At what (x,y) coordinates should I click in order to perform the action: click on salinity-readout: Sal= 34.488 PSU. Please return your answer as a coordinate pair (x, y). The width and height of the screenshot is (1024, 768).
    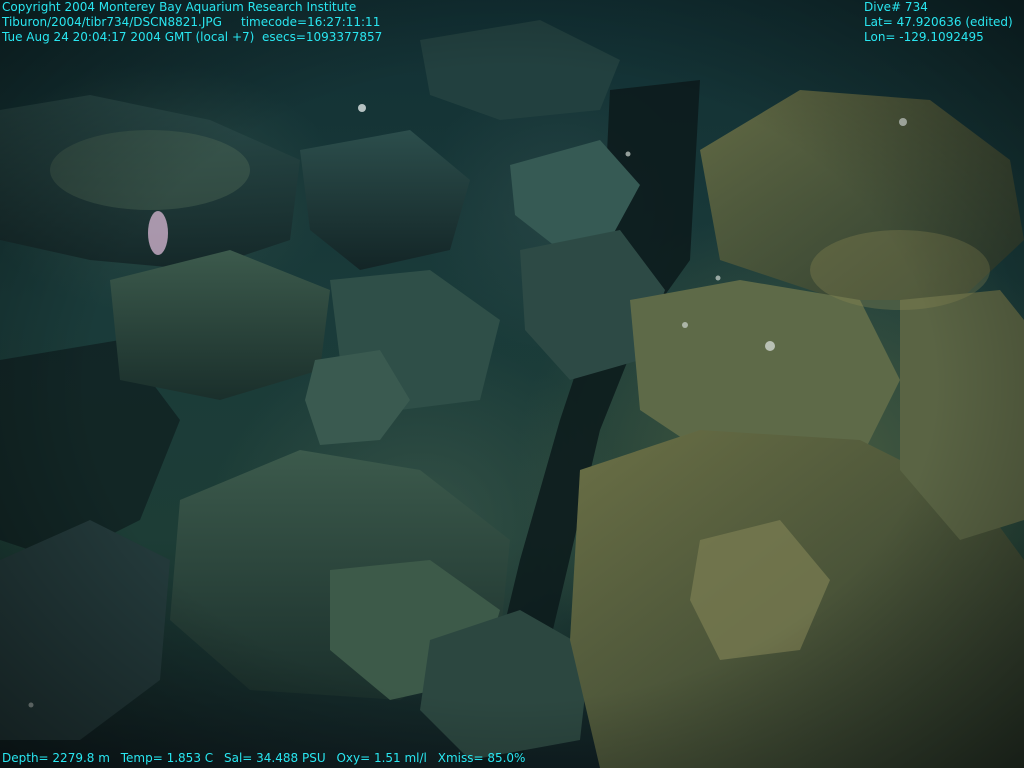
    Looking at the image, I should click on (274, 758).